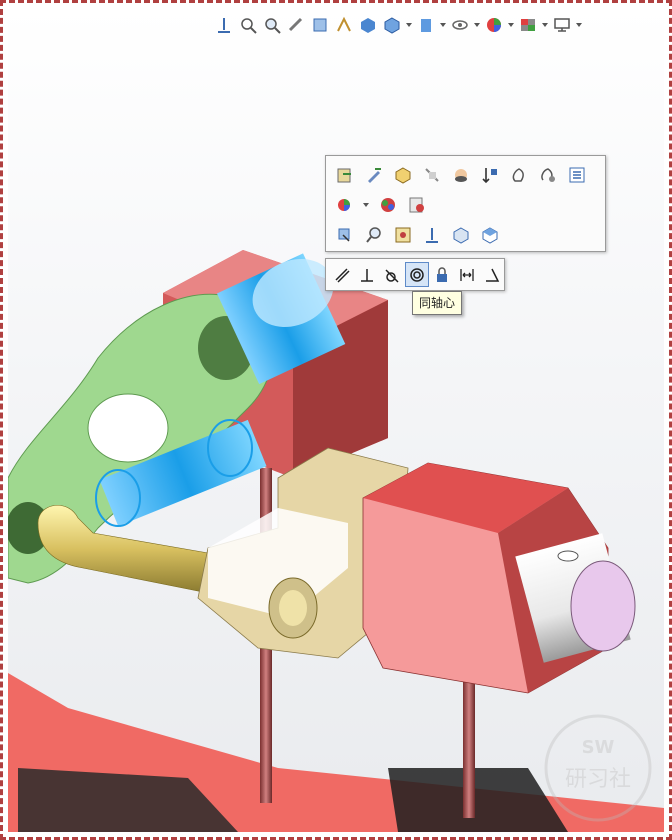 The width and height of the screenshot is (672, 840). I want to click on view-front-icon, so click(460, 234).